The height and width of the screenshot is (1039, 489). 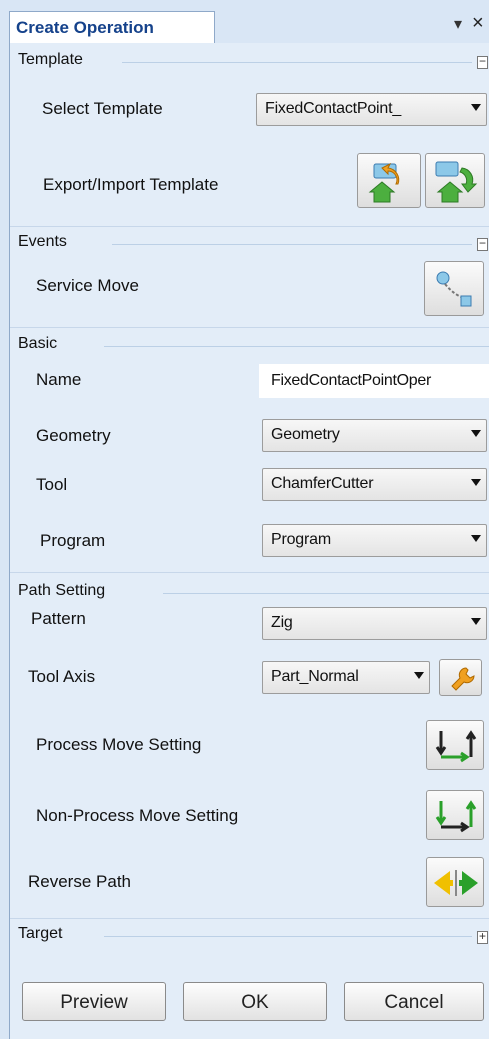 I want to click on import-template-icon, so click(x=456, y=182).